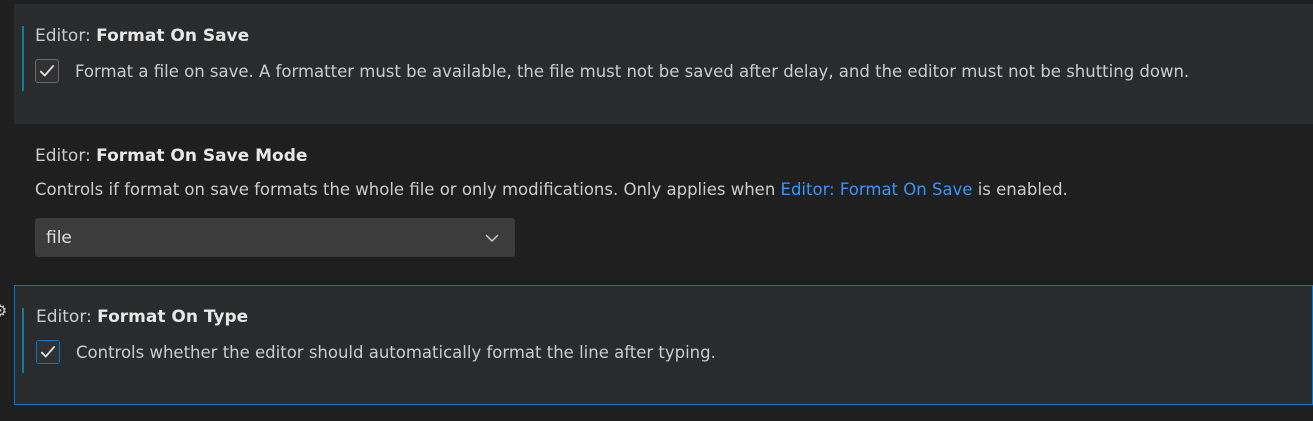  What do you see at coordinates (202, 156) in the screenshot?
I see `setting-name: Format On Save Mode` at bounding box center [202, 156].